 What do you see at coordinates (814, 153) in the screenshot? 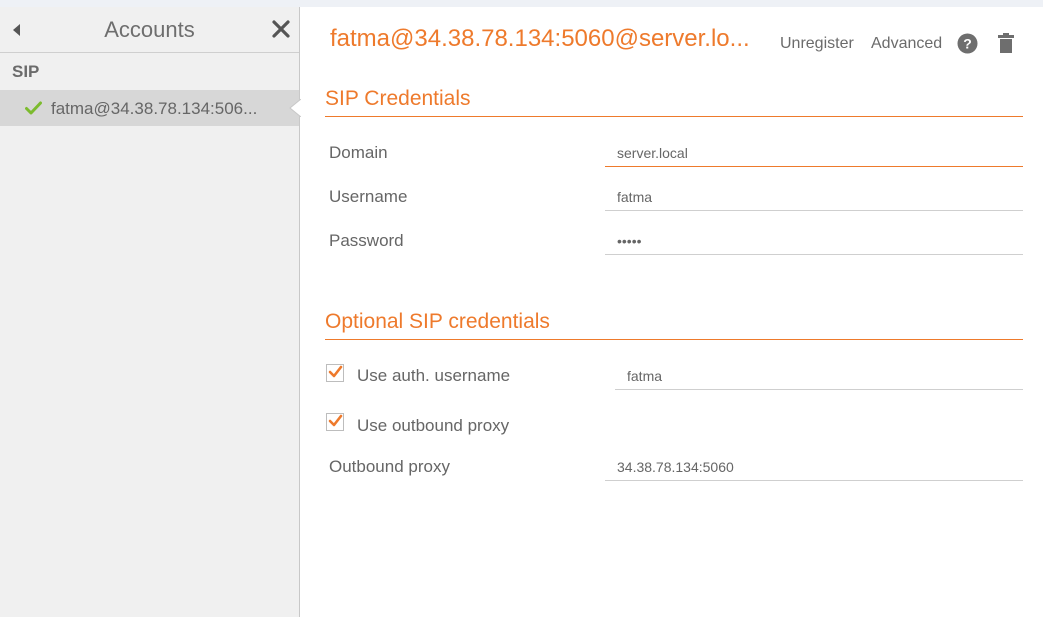
I see `domain-input` at bounding box center [814, 153].